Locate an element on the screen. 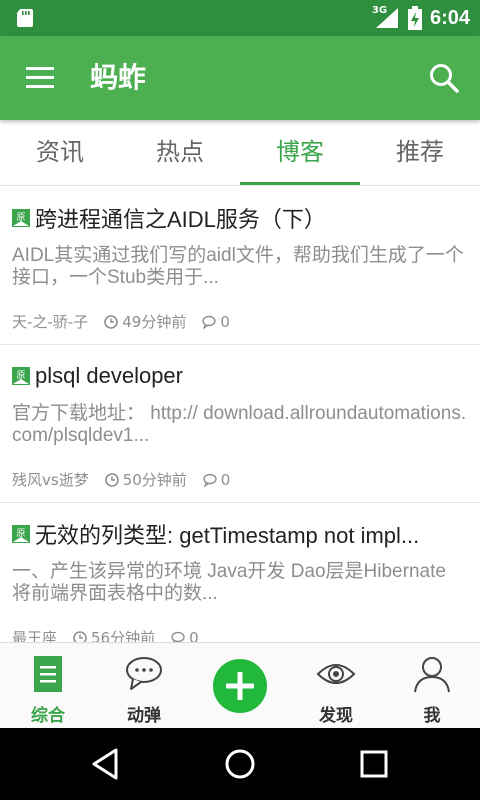 The height and width of the screenshot is (800, 480). system-nav-bar is located at coordinates (240, 764).